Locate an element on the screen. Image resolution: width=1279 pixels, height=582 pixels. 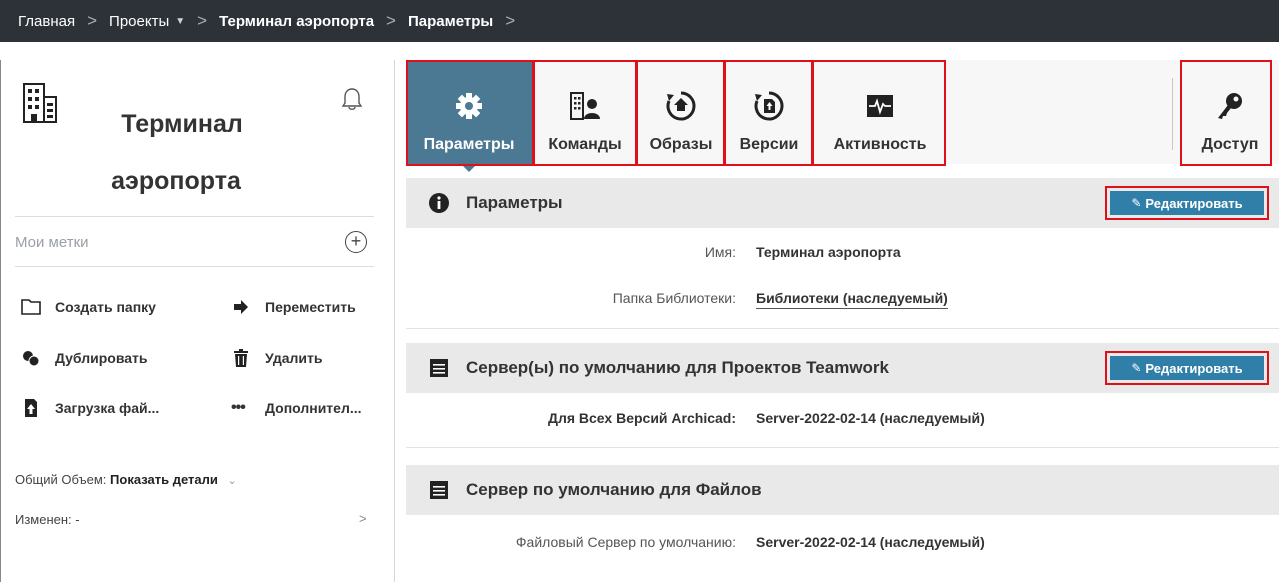
file-server-section-header: Сервер по умолчанию для Файлов is located at coordinates (842, 490).